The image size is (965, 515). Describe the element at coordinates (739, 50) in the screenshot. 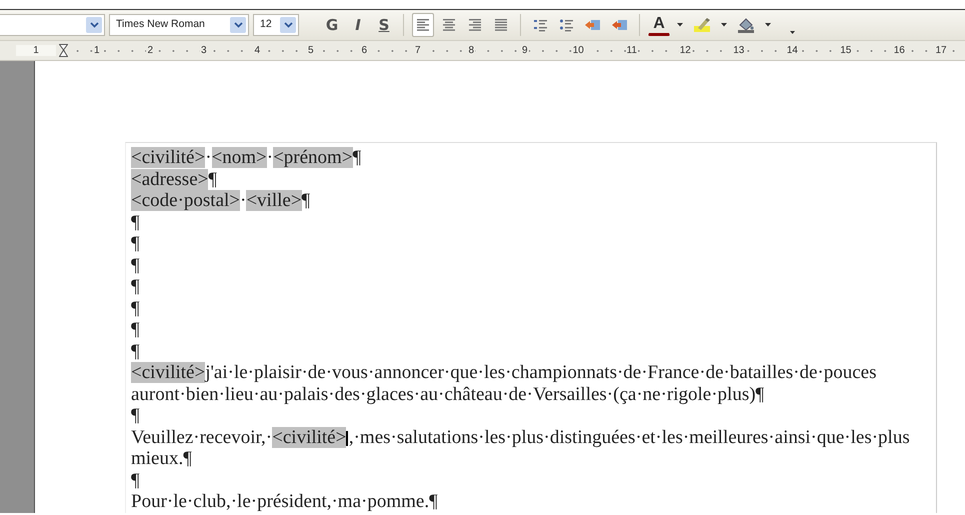

I see `ruler-number: 13` at that location.